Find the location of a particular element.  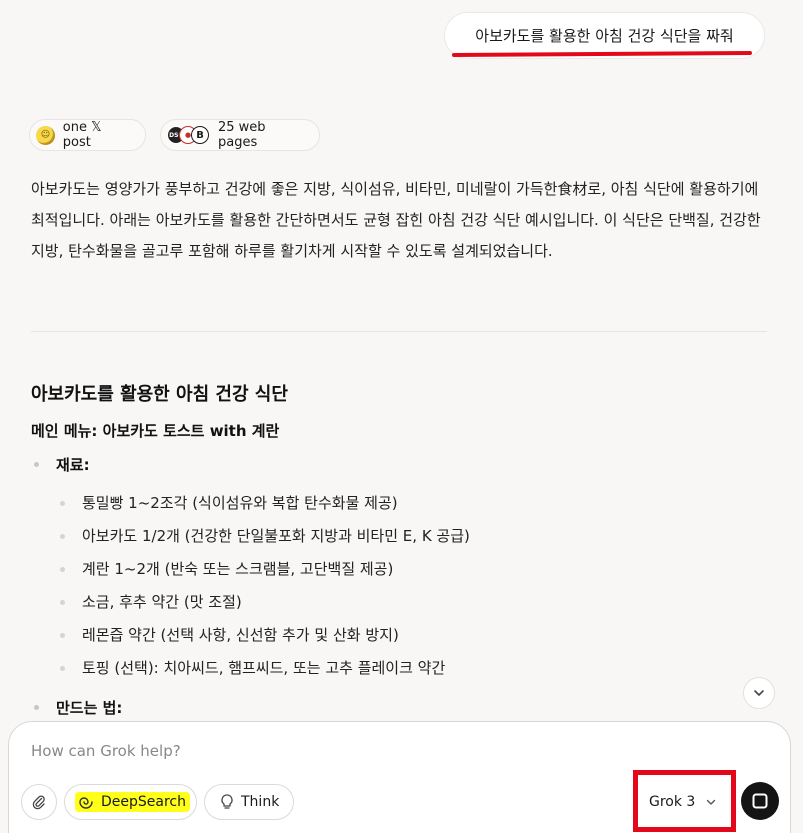

stop-button is located at coordinates (760, 801).